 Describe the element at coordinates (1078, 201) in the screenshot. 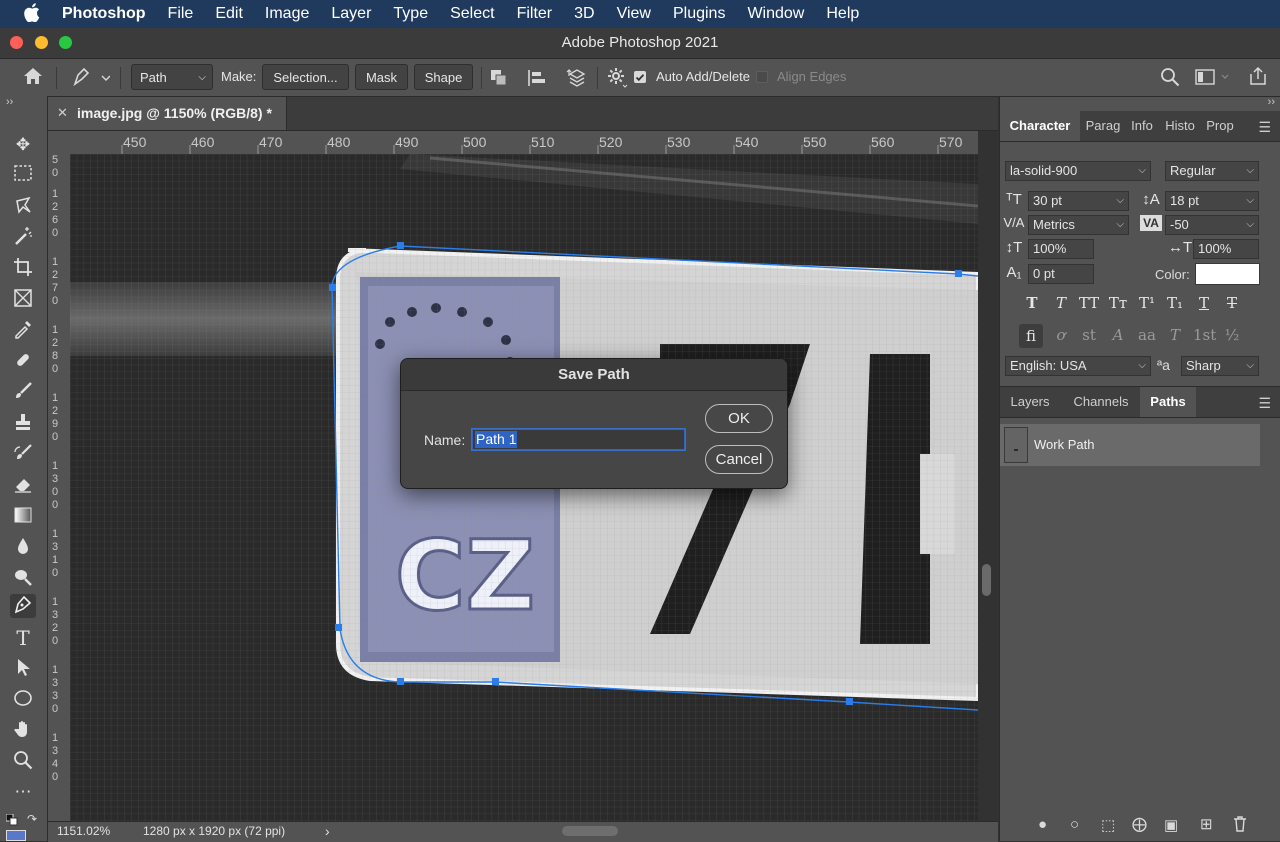

I see `font-size-field: 30 pt ⌵` at that location.